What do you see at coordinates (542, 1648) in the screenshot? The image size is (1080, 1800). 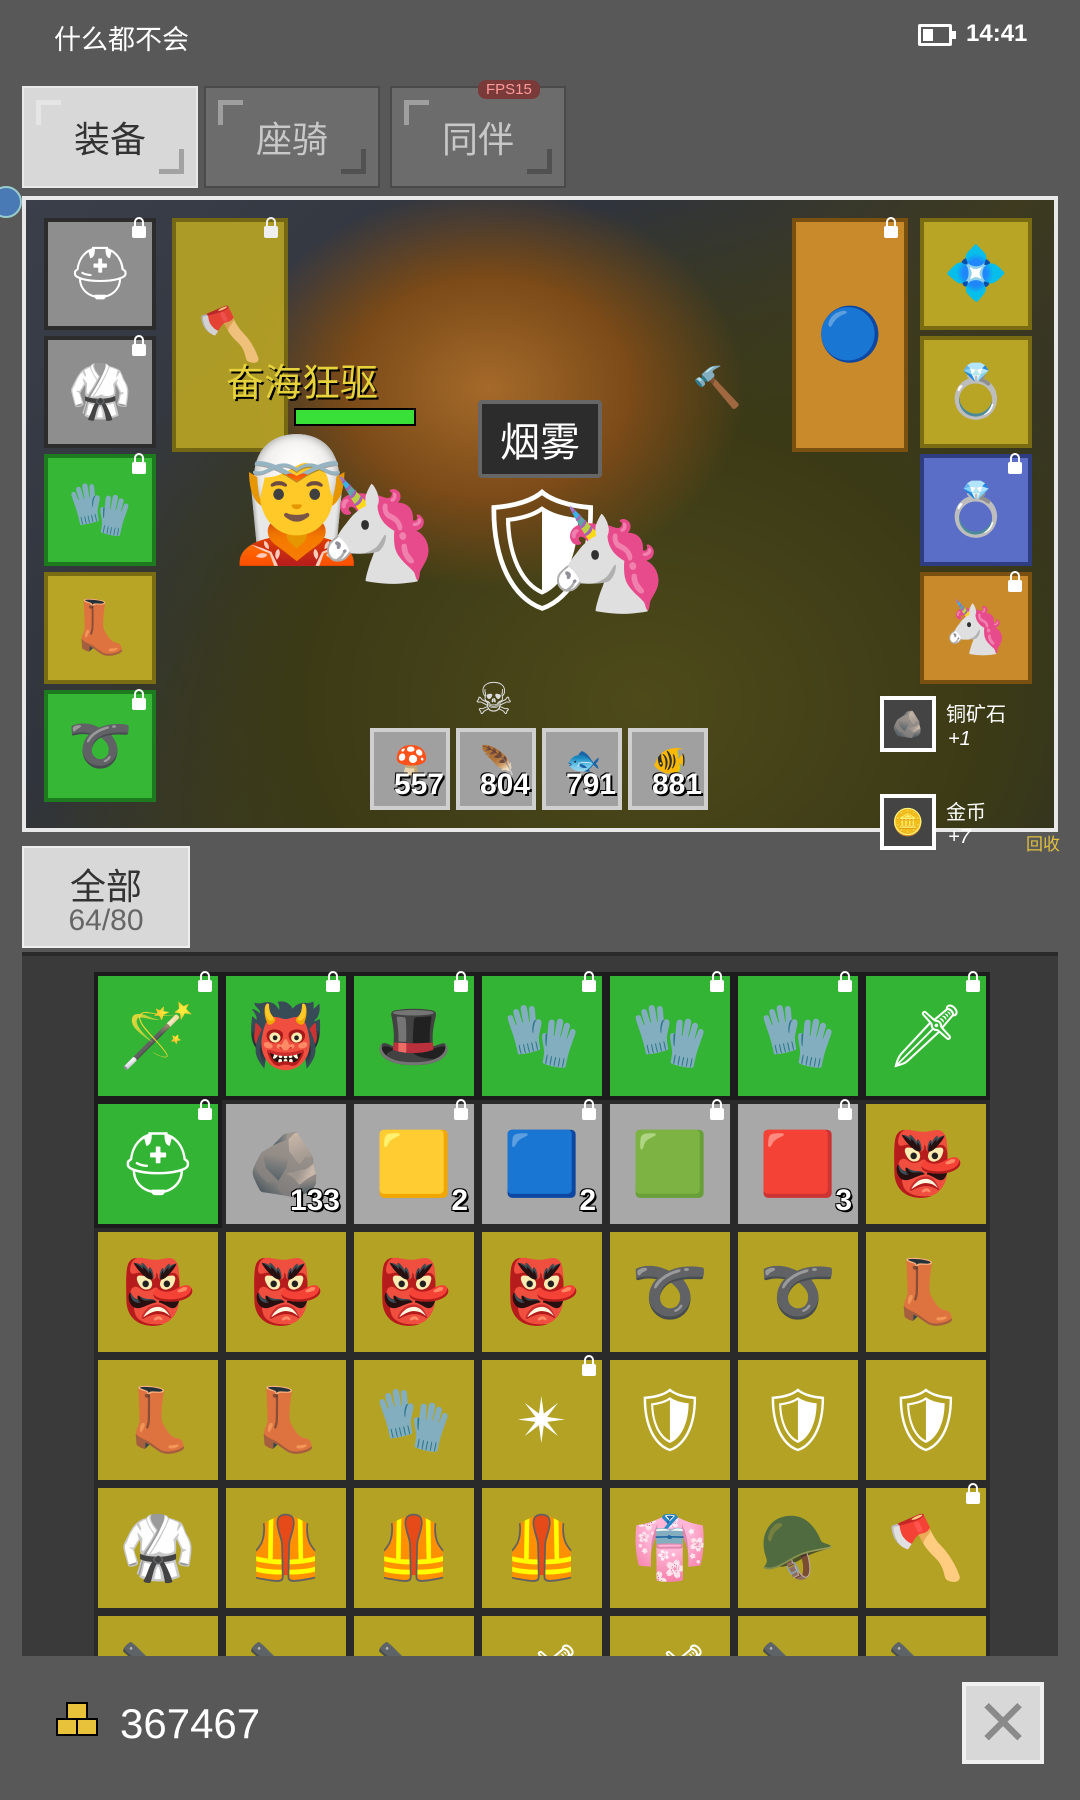 I see `dagger-icon: 🗡` at bounding box center [542, 1648].